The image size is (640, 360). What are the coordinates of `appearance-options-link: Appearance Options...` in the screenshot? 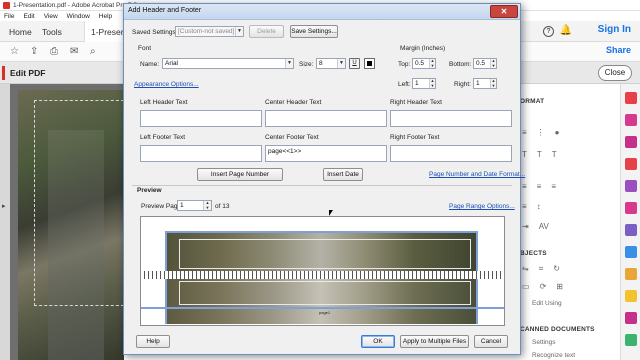 It's located at (166, 84).